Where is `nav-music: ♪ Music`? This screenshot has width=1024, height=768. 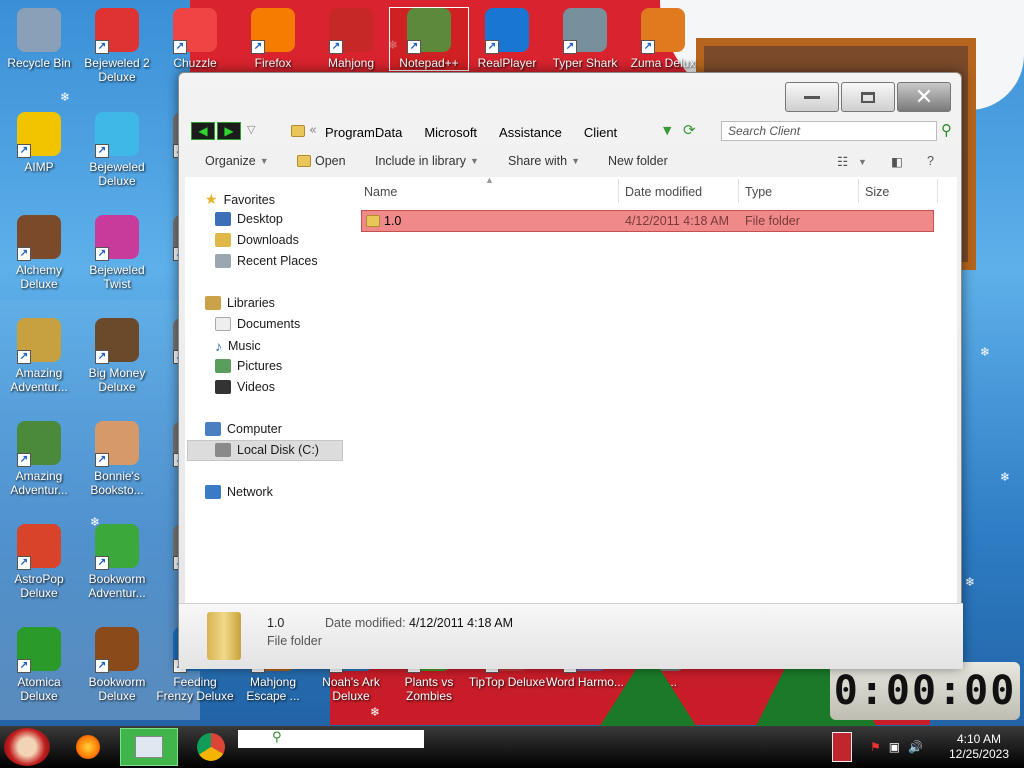 nav-music: ♪ Music is located at coordinates (238, 346).